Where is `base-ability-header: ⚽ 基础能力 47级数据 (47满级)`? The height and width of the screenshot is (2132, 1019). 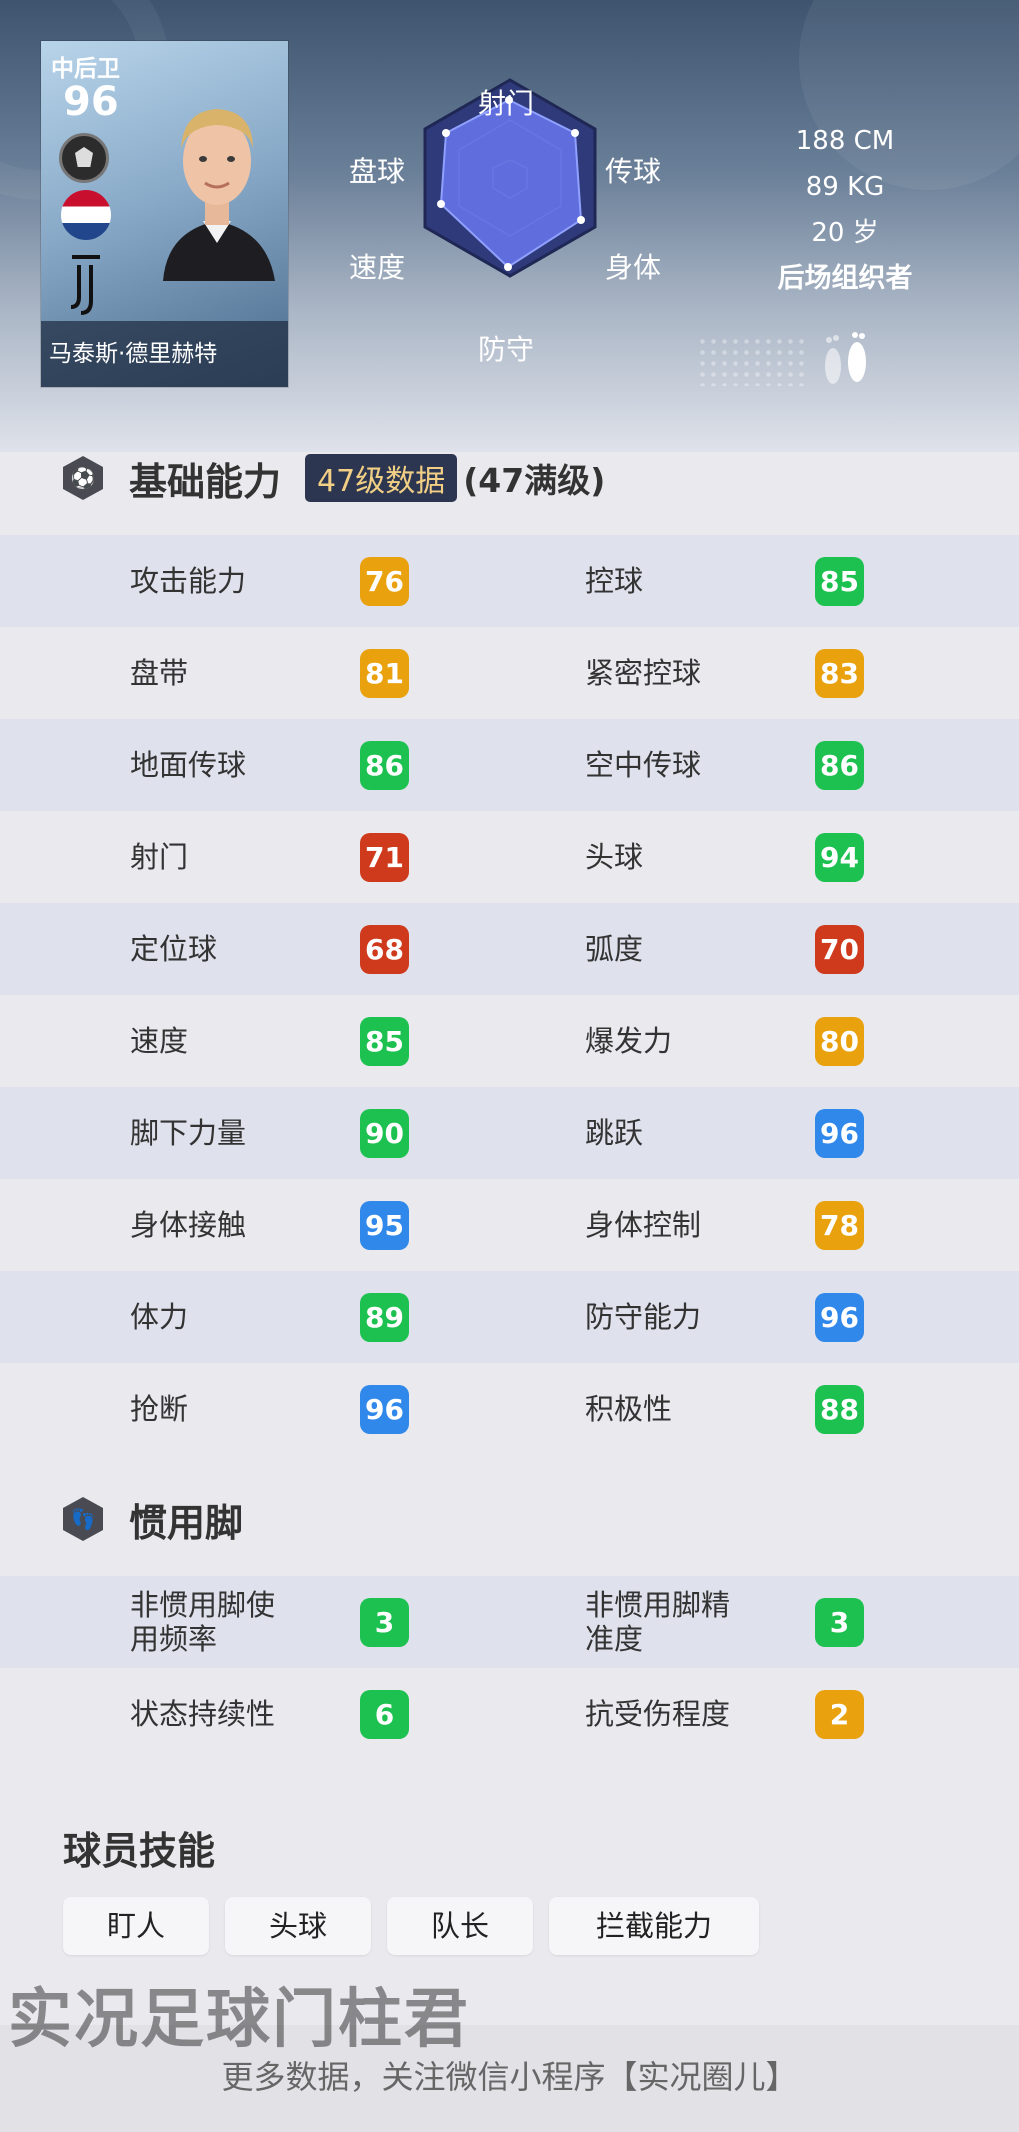 base-ability-header: ⚽ 基础能力 47级数据 (47满级) is located at coordinates (334, 478).